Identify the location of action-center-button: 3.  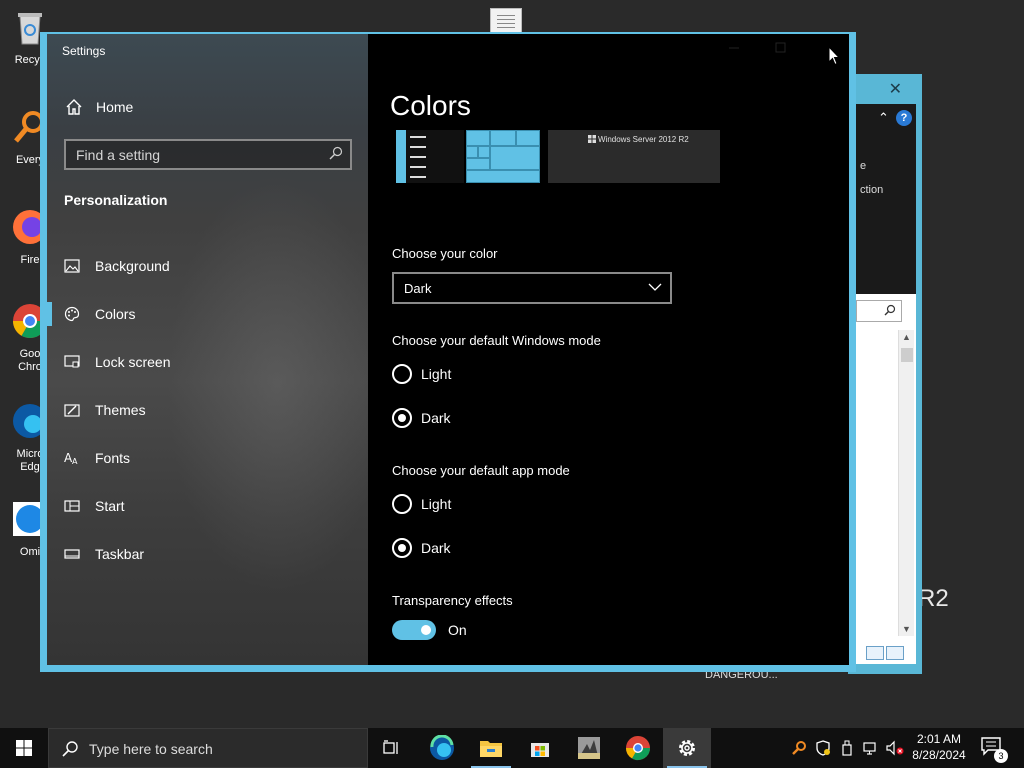
(994, 749).